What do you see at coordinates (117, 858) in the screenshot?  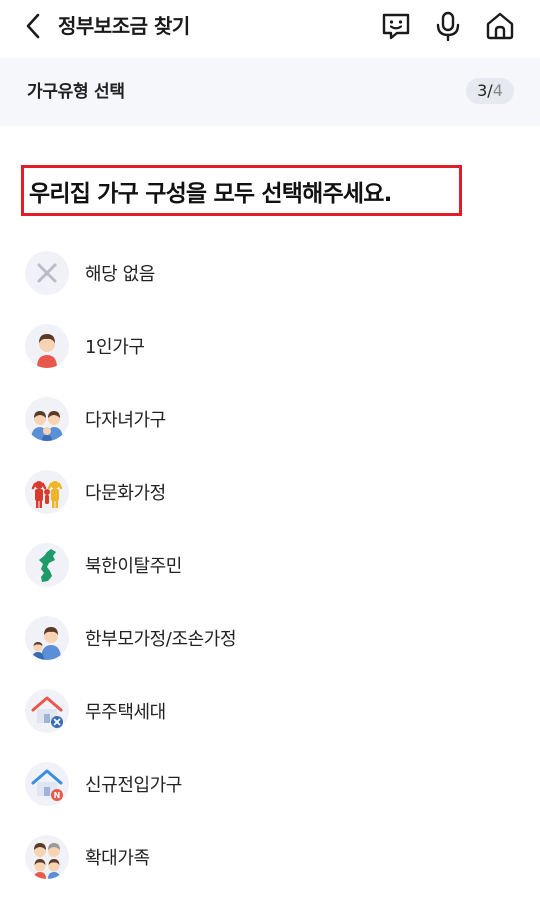 I see `option-label: 확대가족` at bounding box center [117, 858].